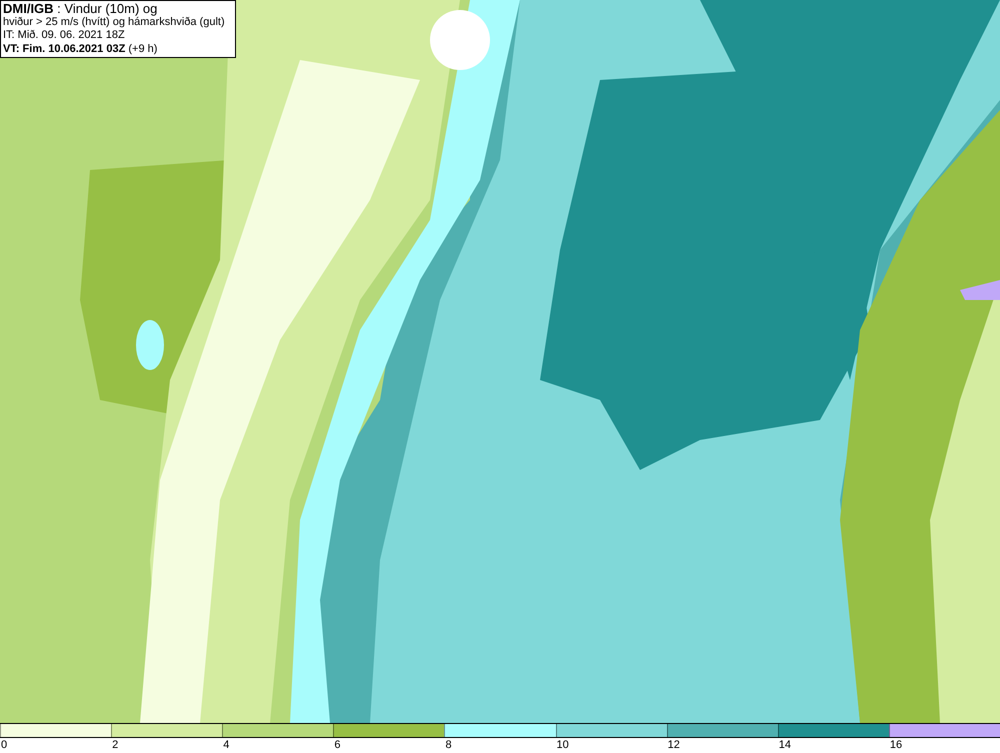 This screenshot has height=753, width=1000. What do you see at coordinates (226, 745) in the screenshot?
I see `legend-label: 4` at bounding box center [226, 745].